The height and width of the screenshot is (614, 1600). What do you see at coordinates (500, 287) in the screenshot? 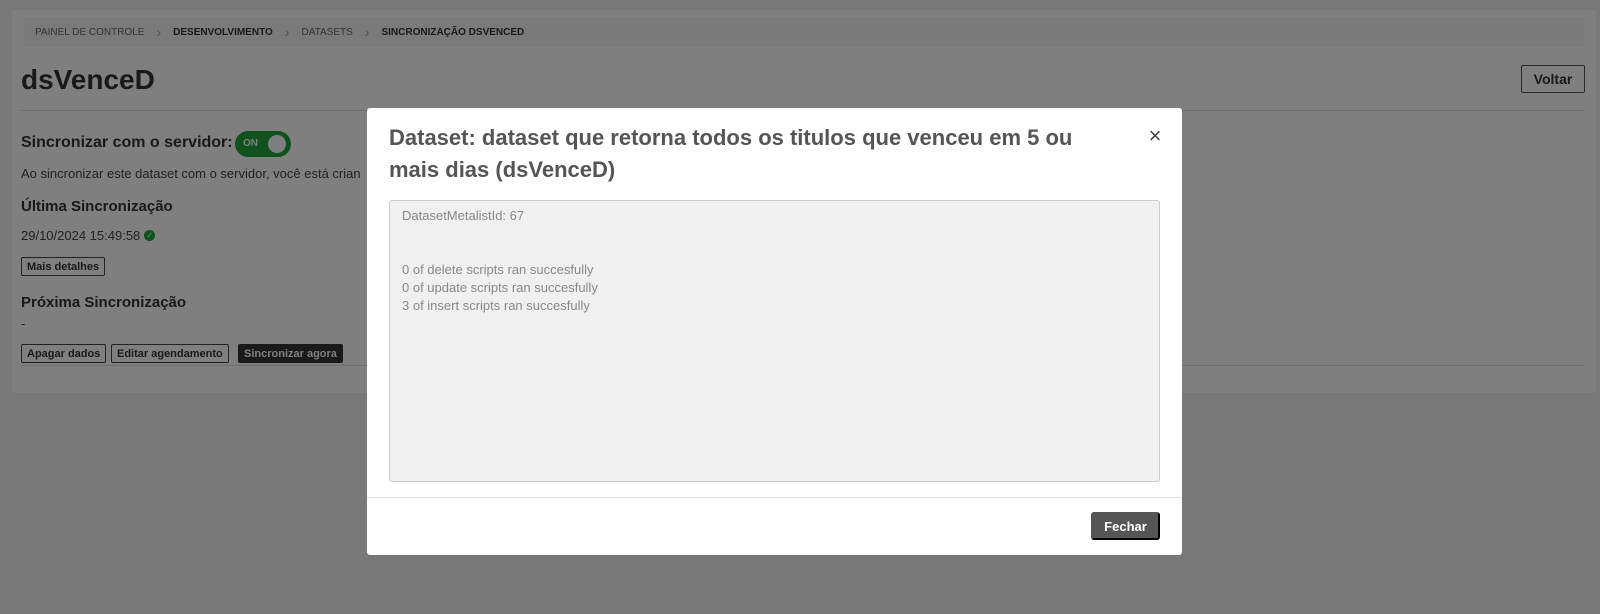
I see `log-line: 0 of update scripts ran succesfully` at bounding box center [500, 287].